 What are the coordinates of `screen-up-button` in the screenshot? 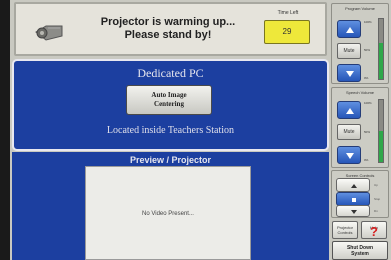 It's located at (353, 185).